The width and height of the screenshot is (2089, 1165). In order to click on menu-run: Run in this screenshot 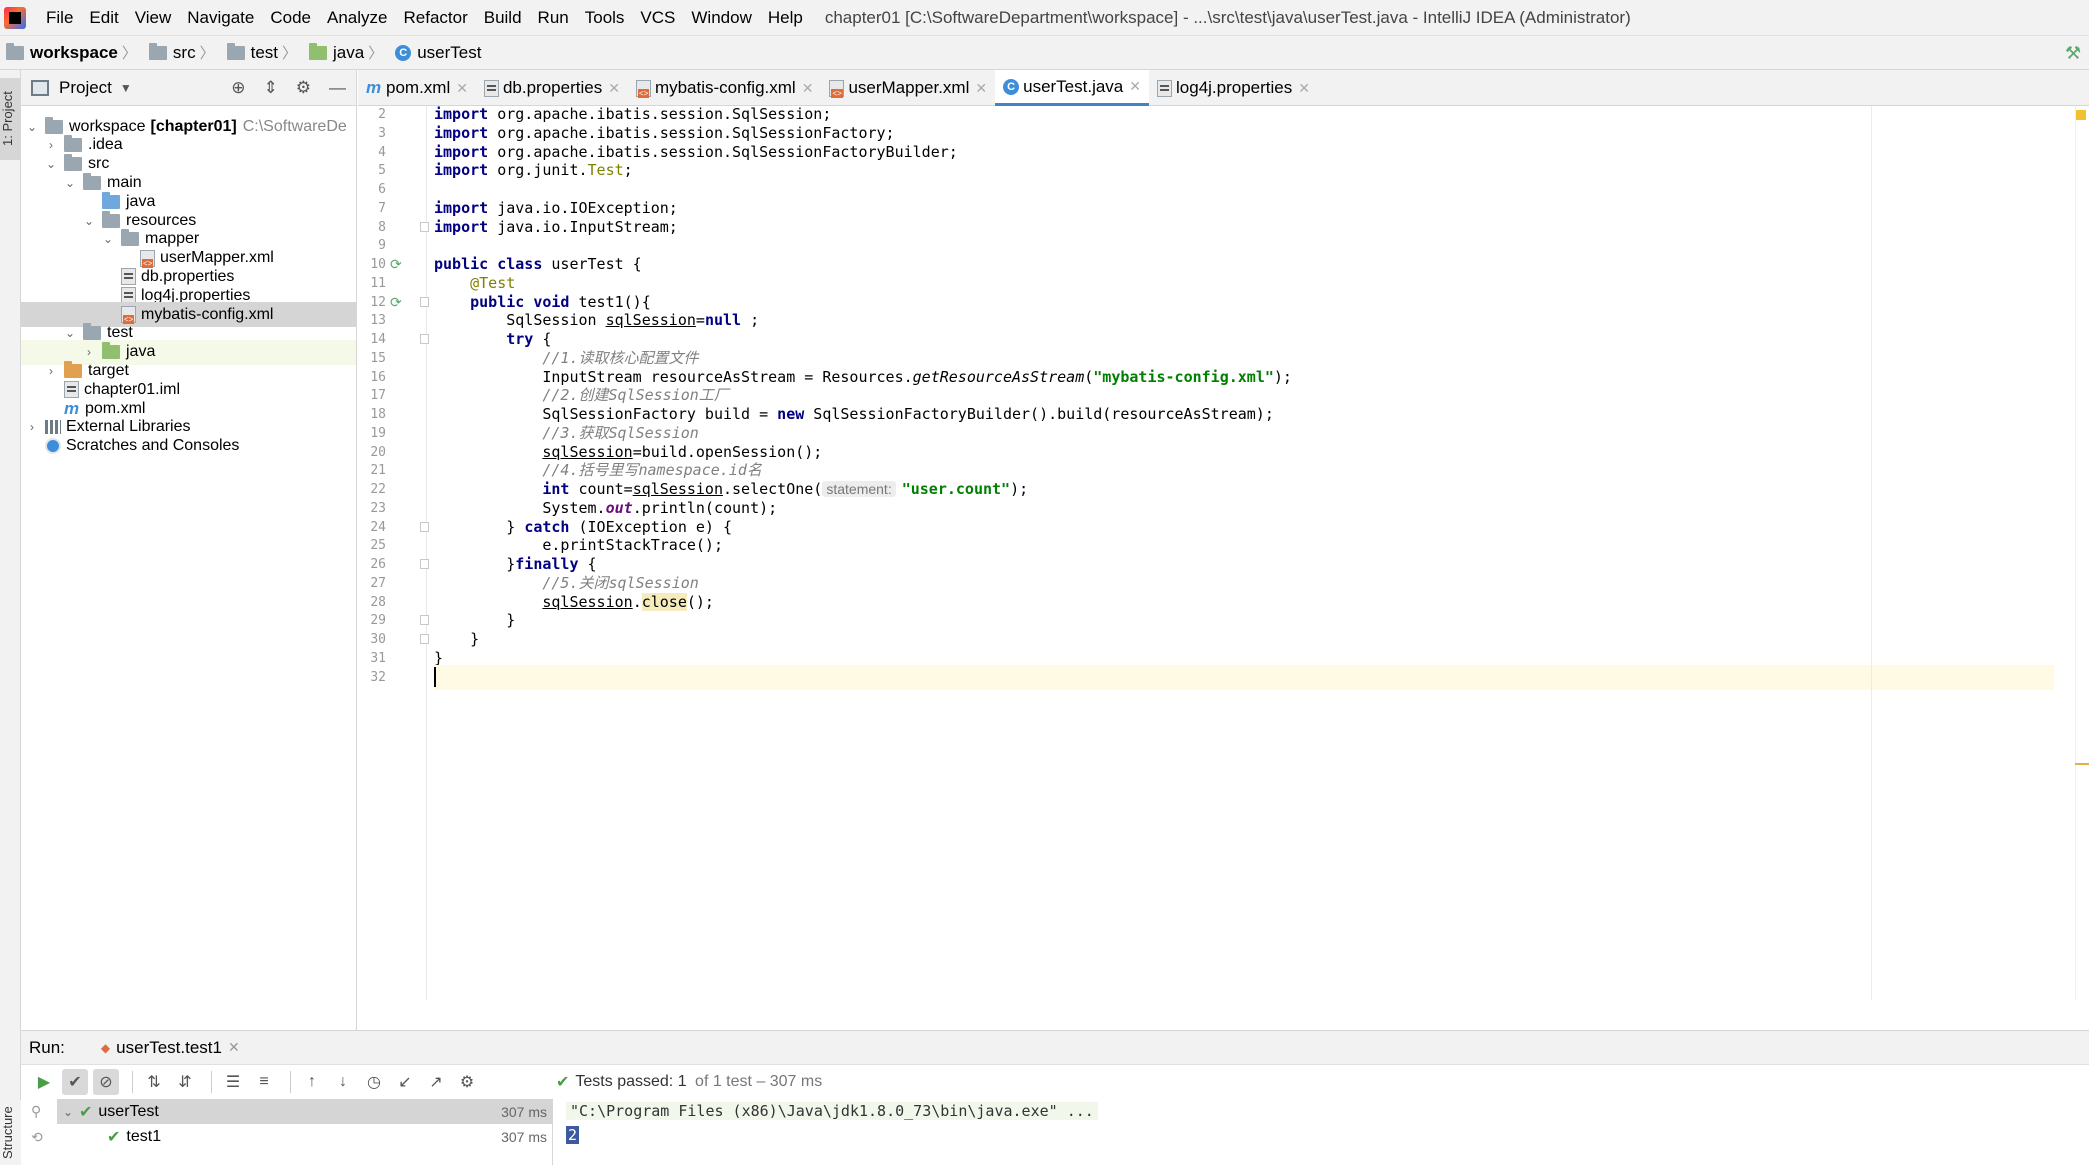, I will do `click(553, 18)`.